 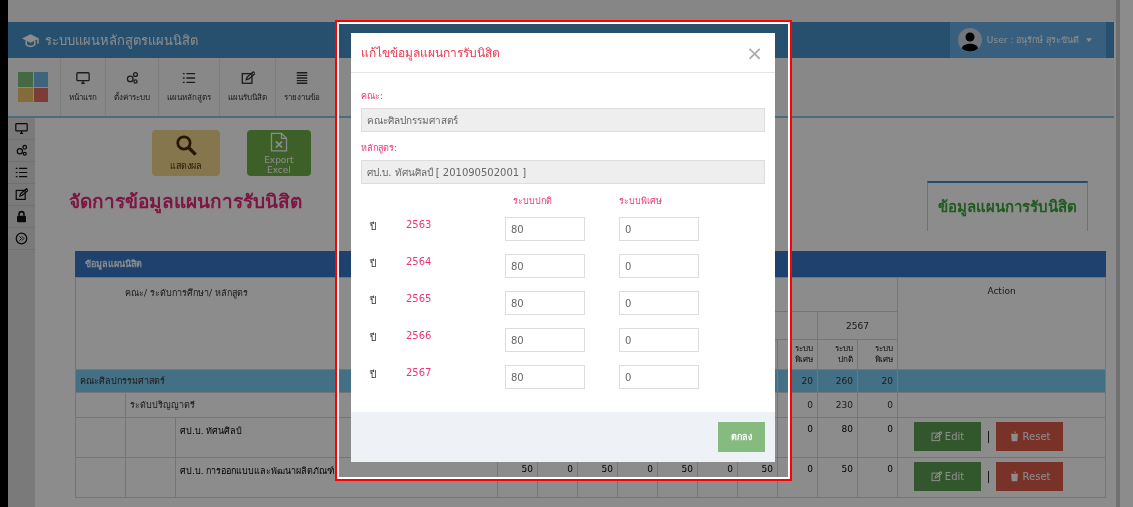 What do you see at coordinates (21, 238) in the screenshot?
I see `expand-icon` at bounding box center [21, 238].